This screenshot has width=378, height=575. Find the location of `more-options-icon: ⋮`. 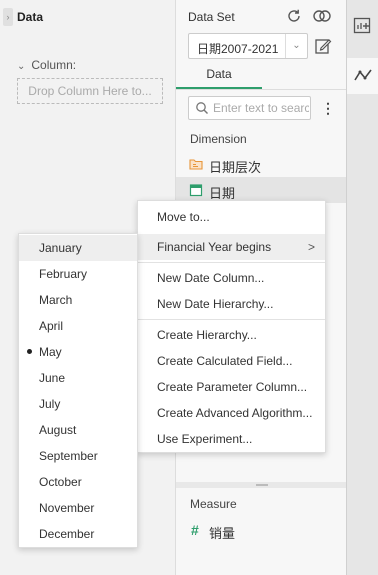

more-options-icon: ⋮ is located at coordinates (328, 108).